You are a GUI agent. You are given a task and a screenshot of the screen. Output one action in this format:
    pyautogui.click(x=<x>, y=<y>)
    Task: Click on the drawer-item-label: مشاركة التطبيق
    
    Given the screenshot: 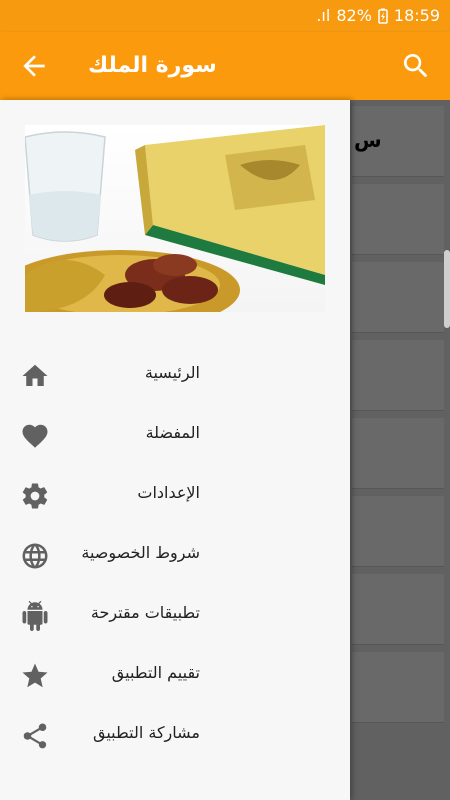 What is the action you would take?
    pyautogui.click(x=146, y=732)
    